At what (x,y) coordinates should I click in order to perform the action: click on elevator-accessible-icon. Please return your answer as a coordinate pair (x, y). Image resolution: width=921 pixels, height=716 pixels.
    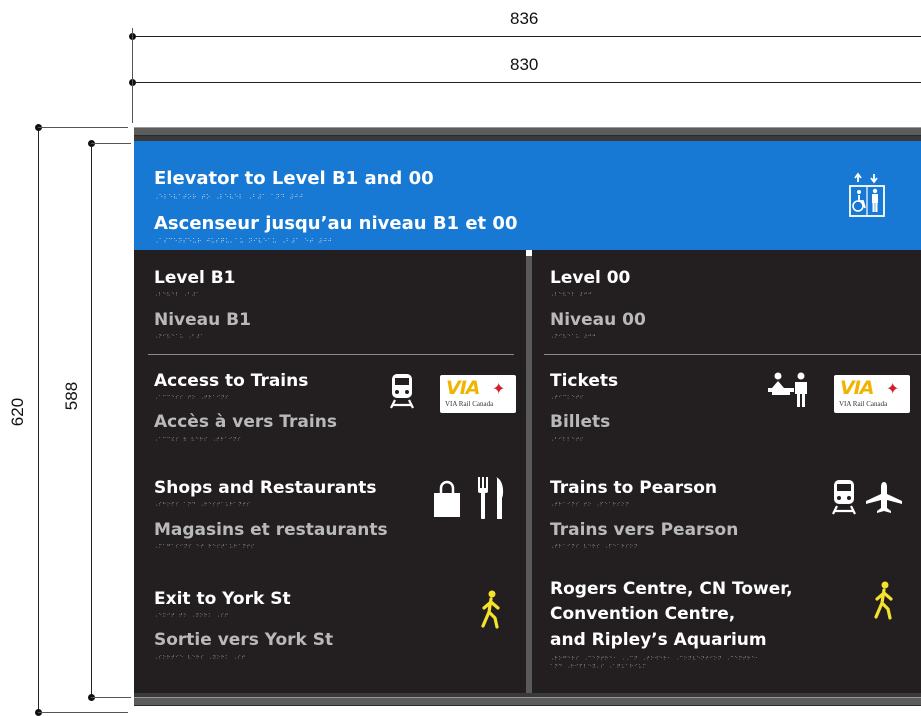
    Looking at the image, I should click on (867, 194).